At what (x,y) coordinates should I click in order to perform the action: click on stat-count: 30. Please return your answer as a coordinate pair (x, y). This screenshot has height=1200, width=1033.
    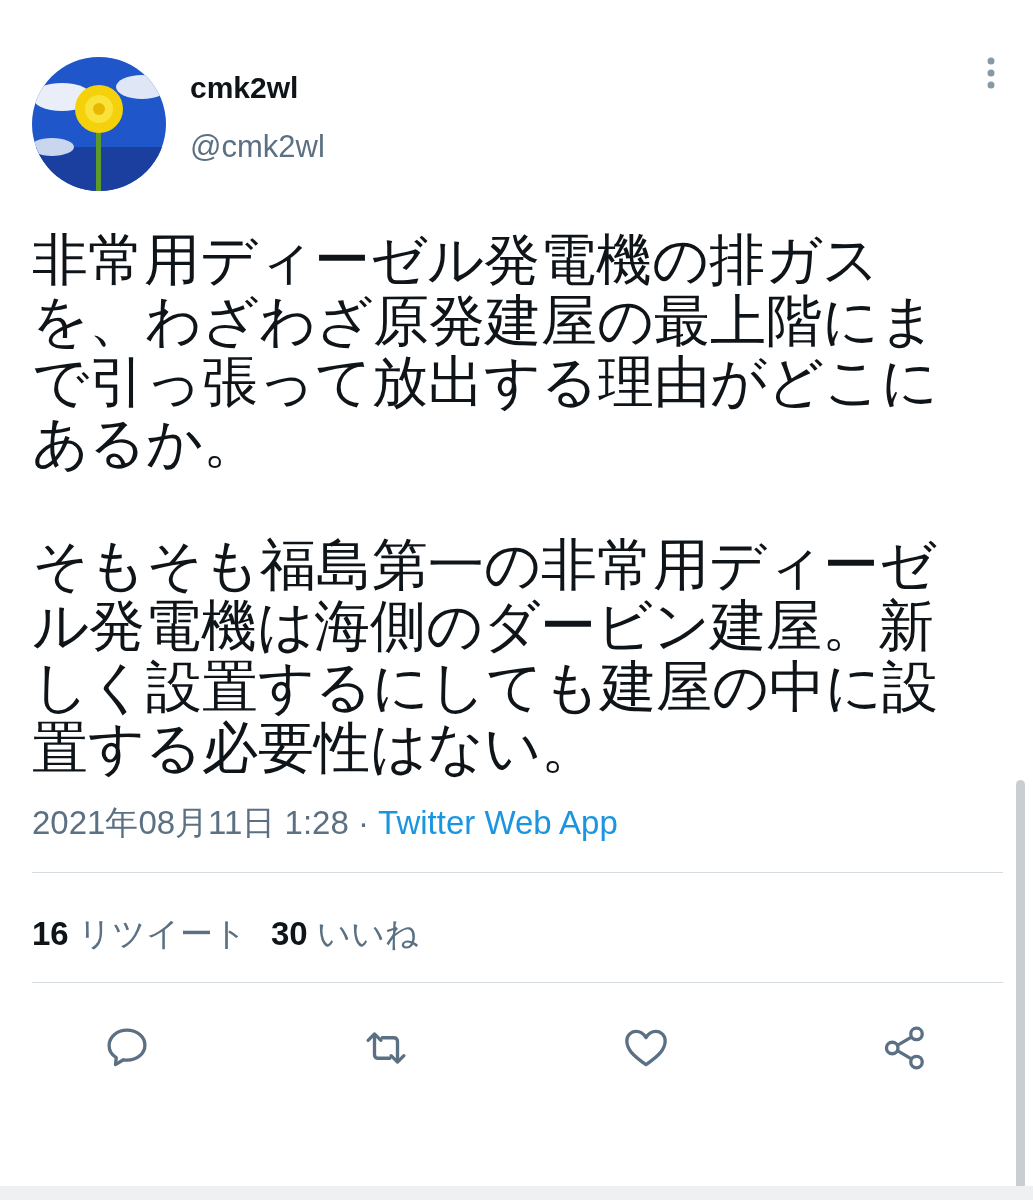
    Looking at the image, I should click on (289, 933).